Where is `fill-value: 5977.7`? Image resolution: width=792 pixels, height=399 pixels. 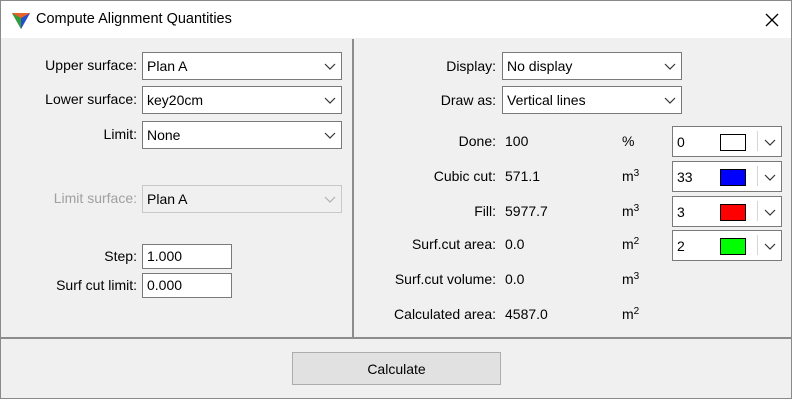 fill-value: 5977.7 is located at coordinates (526, 211).